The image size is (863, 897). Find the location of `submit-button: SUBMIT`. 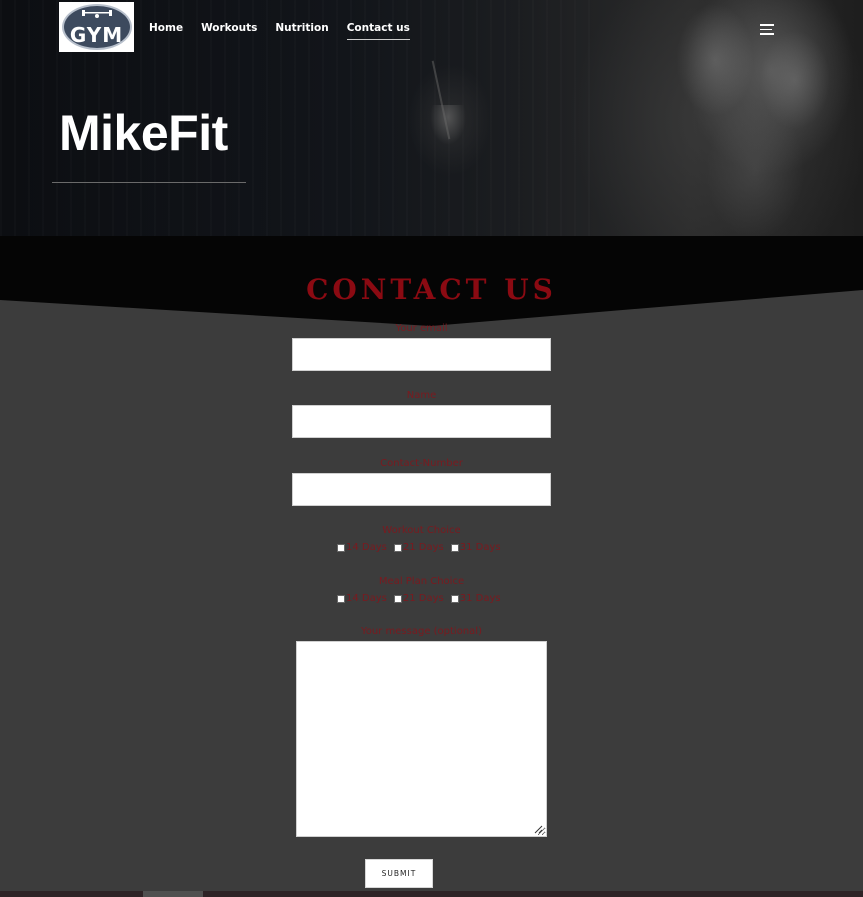

submit-button: SUBMIT is located at coordinates (399, 873).